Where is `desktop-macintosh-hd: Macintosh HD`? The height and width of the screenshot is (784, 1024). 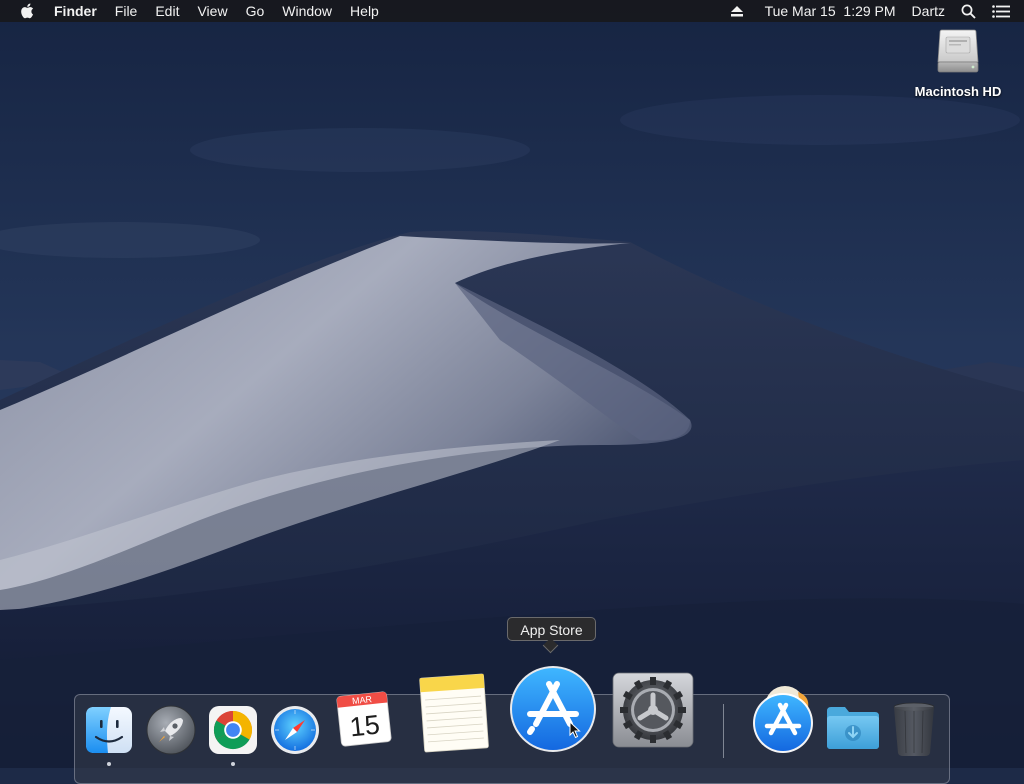
desktop-macintosh-hd: Macintosh HD is located at coordinates (958, 63).